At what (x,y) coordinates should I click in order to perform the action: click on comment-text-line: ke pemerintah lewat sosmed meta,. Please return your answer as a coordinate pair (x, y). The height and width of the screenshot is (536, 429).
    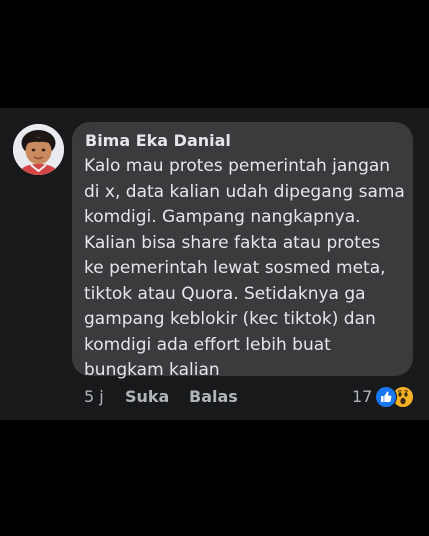
    Looking at the image, I should click on (235, 268).